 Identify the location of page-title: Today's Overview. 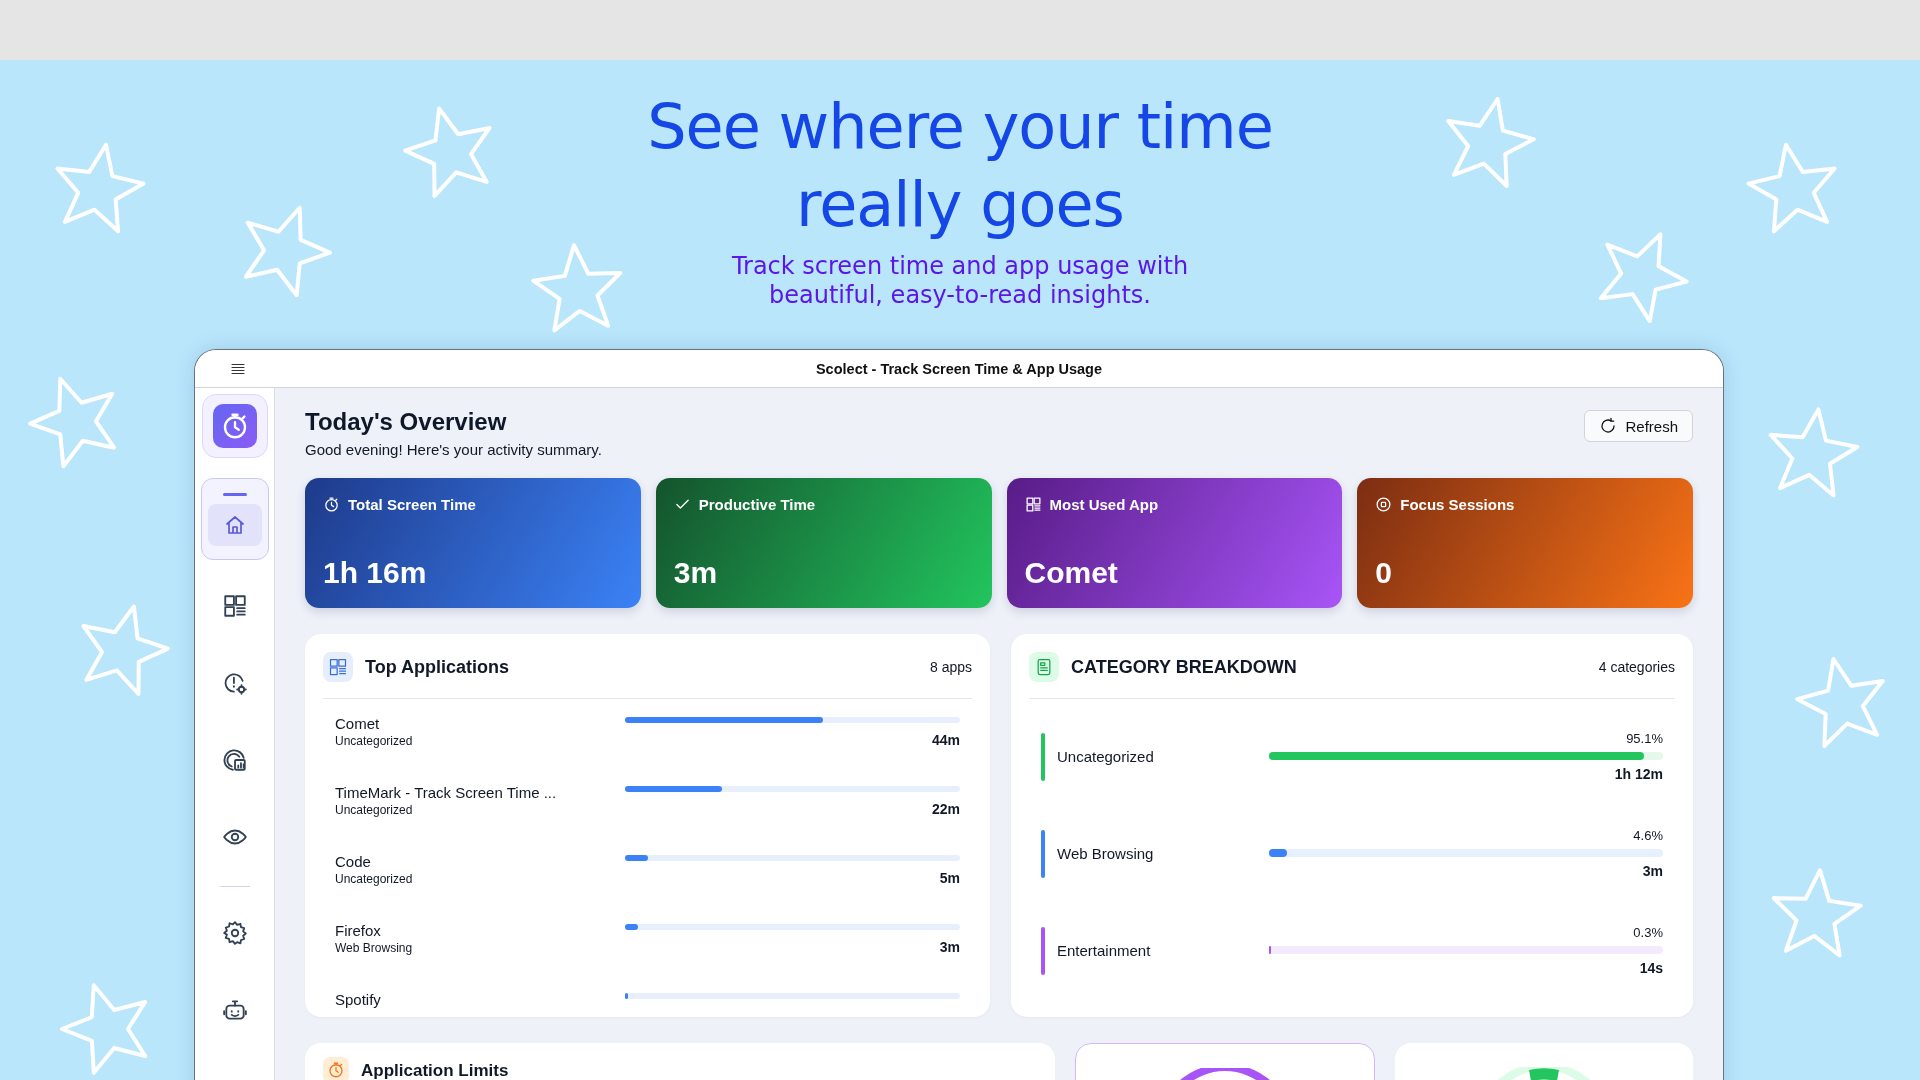
(406, 422).